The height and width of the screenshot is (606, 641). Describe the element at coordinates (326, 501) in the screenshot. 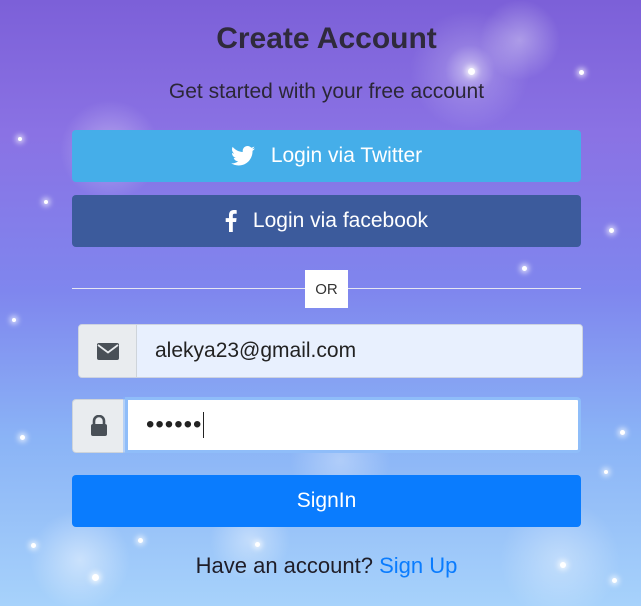

I see `signin-button: SignIn` at that location.